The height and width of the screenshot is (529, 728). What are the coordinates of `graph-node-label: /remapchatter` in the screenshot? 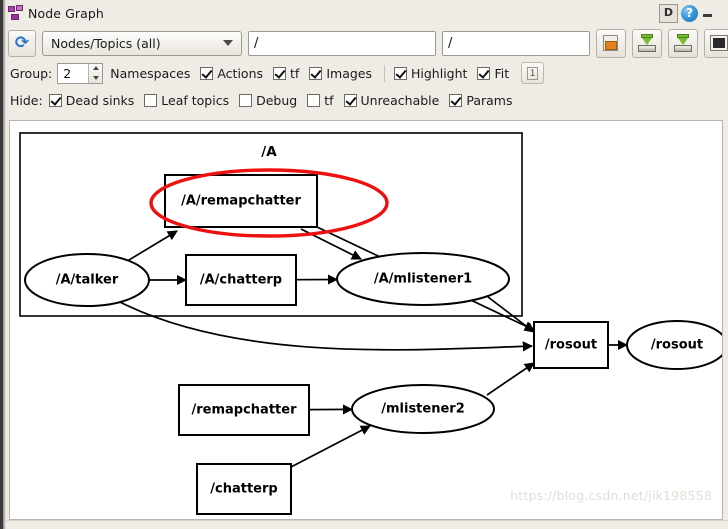 It's located at (245, 410).